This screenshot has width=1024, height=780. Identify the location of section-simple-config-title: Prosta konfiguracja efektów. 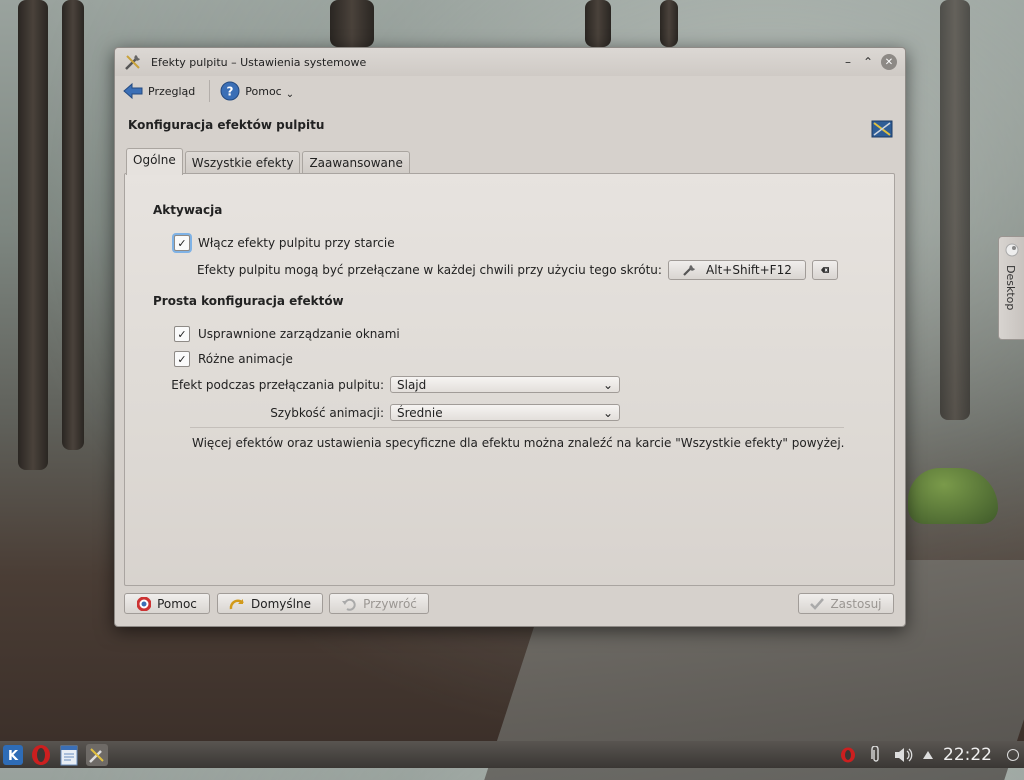
(248, 301).